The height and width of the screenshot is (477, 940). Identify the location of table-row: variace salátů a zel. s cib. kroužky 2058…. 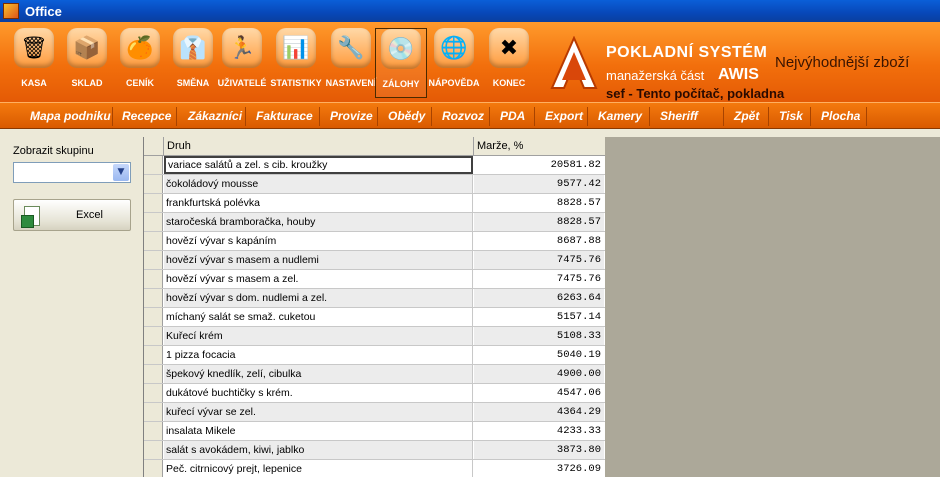
(374, 165).